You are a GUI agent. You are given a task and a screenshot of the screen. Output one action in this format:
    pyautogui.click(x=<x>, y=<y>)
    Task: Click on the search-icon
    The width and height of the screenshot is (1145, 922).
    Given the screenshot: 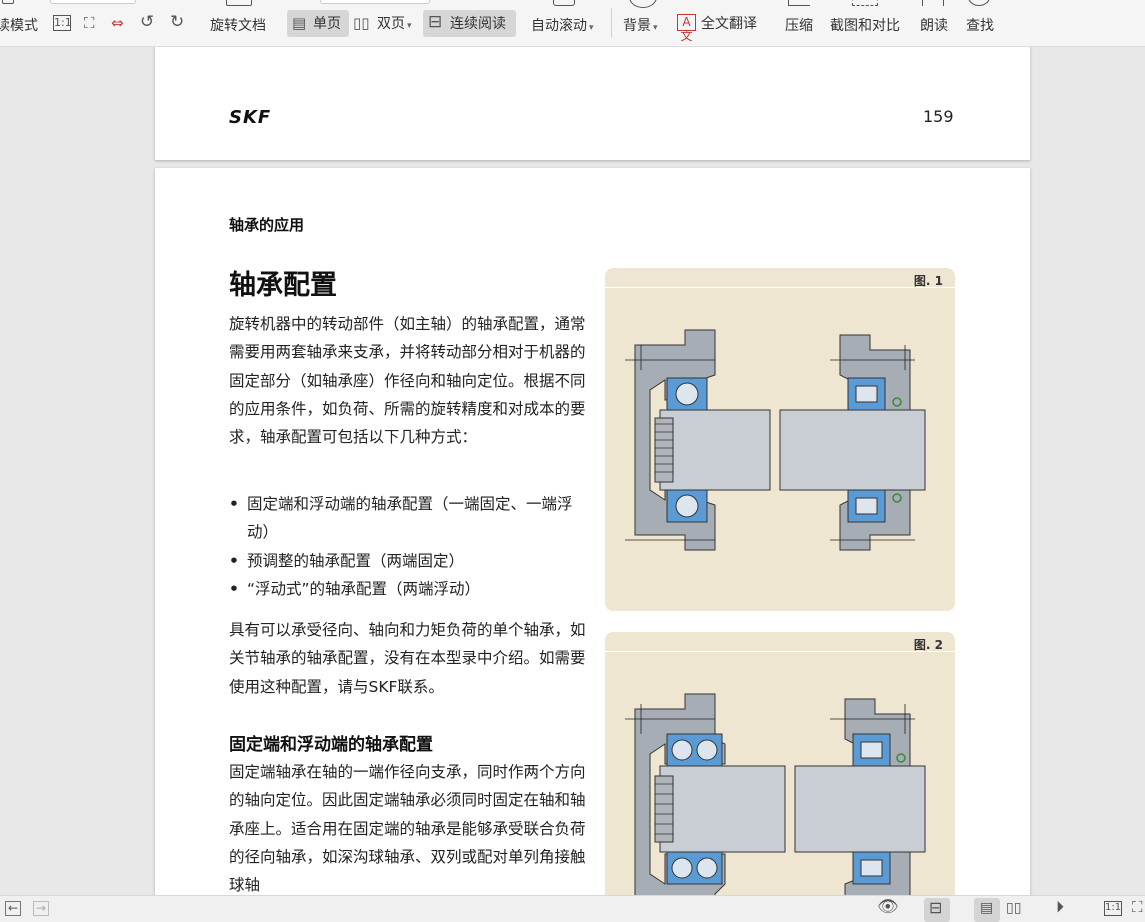 What is the action you would take?
    pyautogui.click(x=979, y=3)
    